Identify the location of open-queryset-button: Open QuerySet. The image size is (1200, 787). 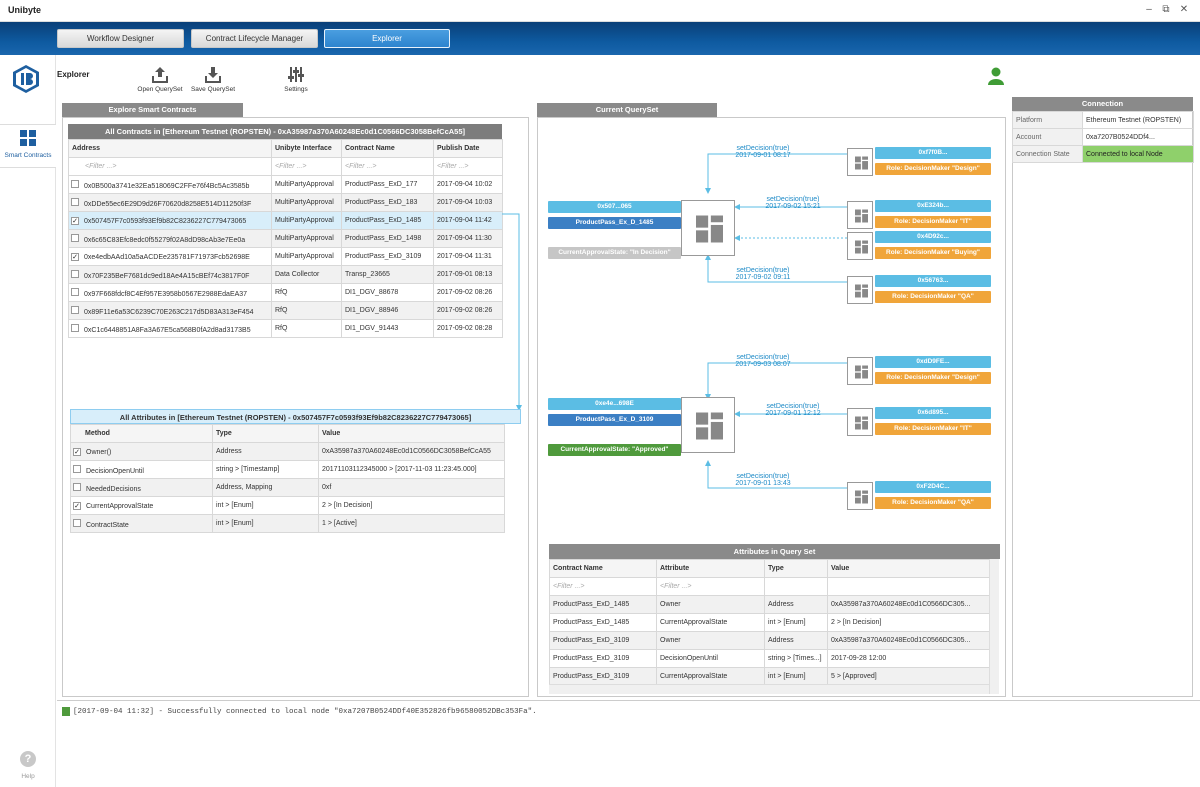
(160, 79).